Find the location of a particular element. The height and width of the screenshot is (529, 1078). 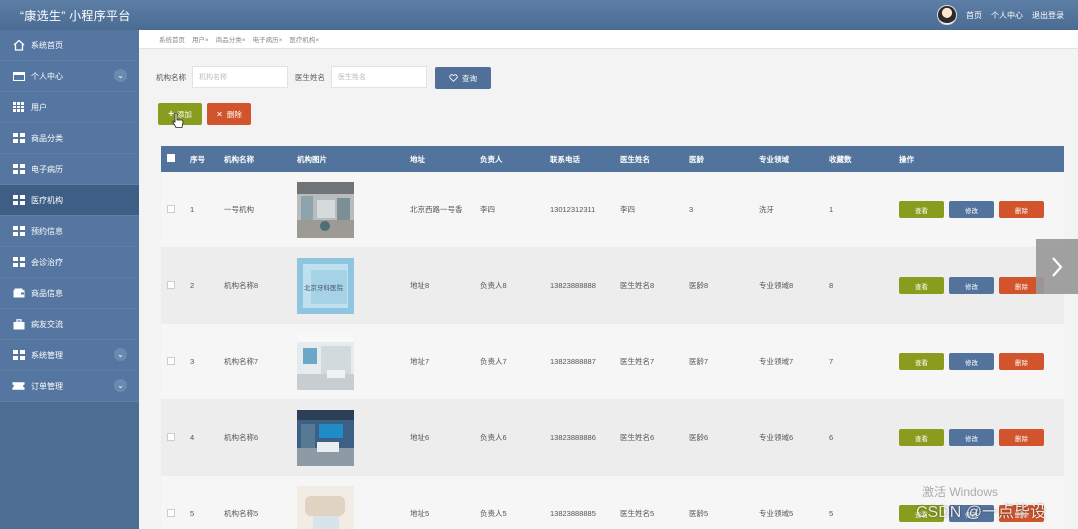

sidebar-item-categories: 商品分类 is located at coordinates (69, 138).